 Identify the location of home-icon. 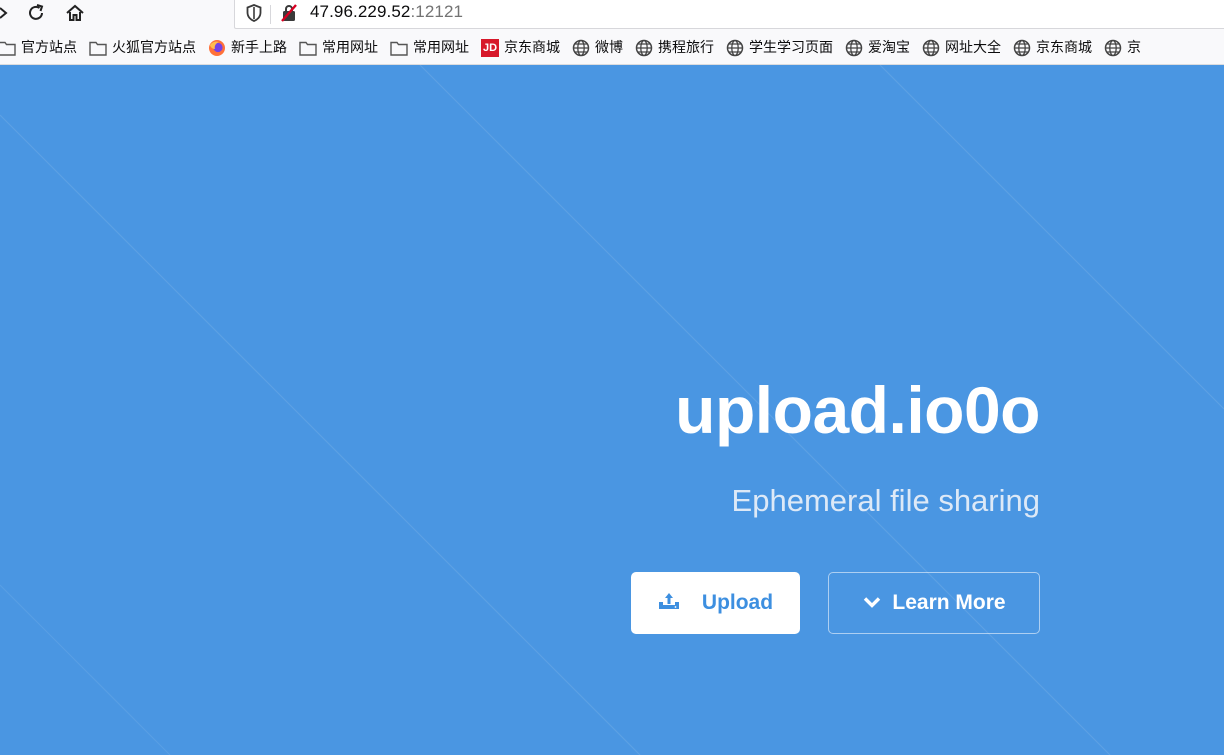
(75, 13).